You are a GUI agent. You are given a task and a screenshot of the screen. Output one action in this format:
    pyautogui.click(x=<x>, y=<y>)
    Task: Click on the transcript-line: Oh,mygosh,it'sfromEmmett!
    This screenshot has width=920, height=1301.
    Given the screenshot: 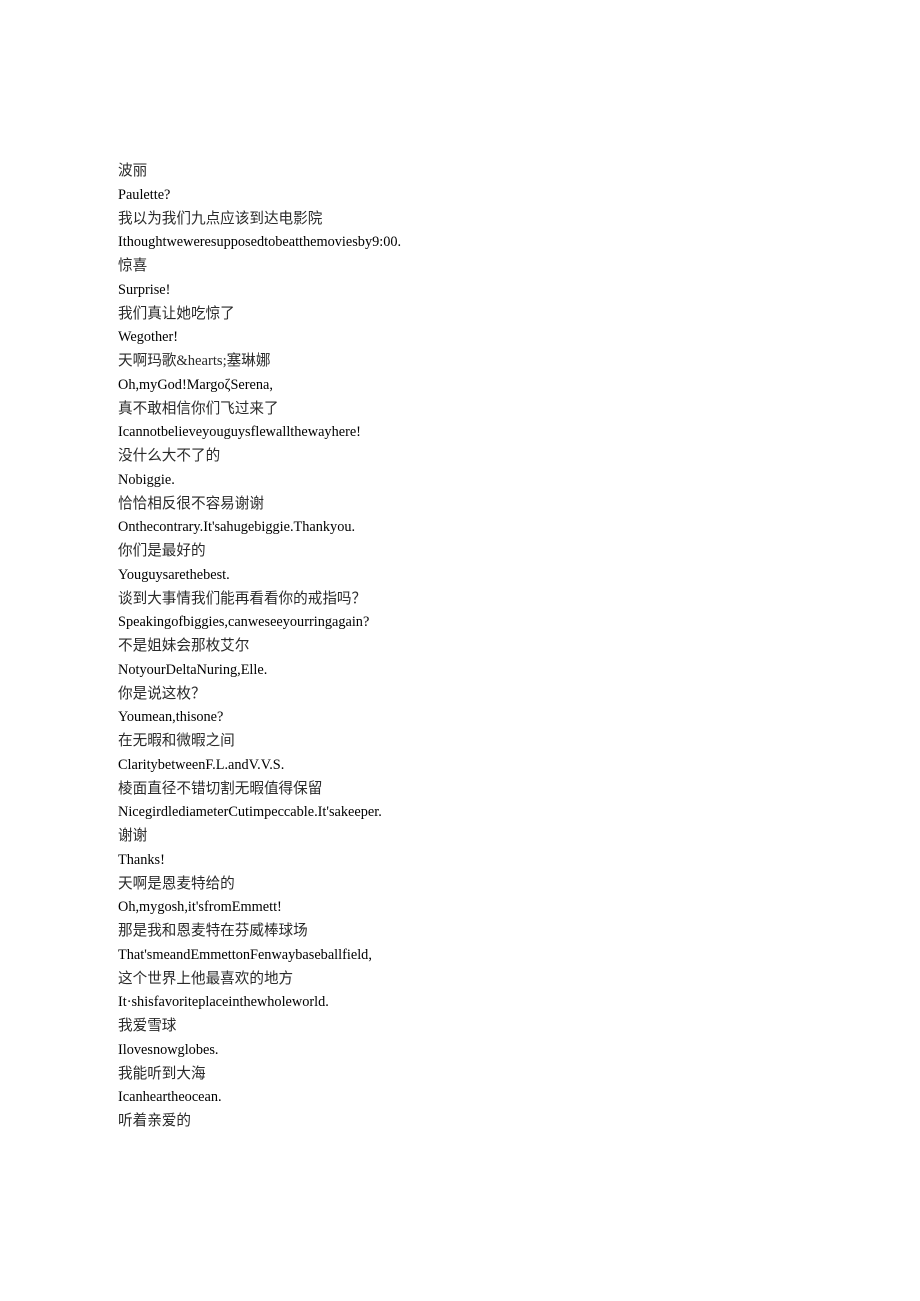 What is the action you would take?
    pyautogui.click(x=200, y=907)
    